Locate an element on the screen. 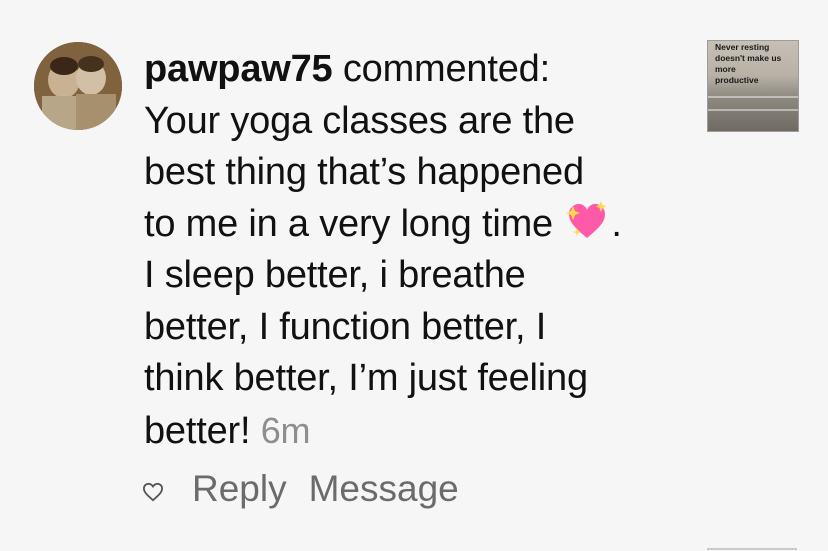  comment-line: think better, I’m just feeling is located at coordinates (366, 378).